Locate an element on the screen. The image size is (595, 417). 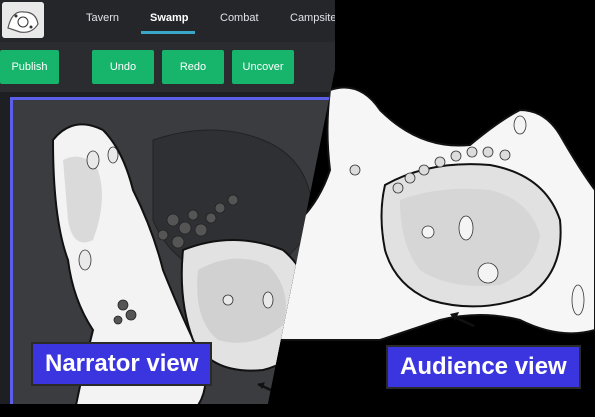
tab-combat: Combat is located at coordinates (239, 18).